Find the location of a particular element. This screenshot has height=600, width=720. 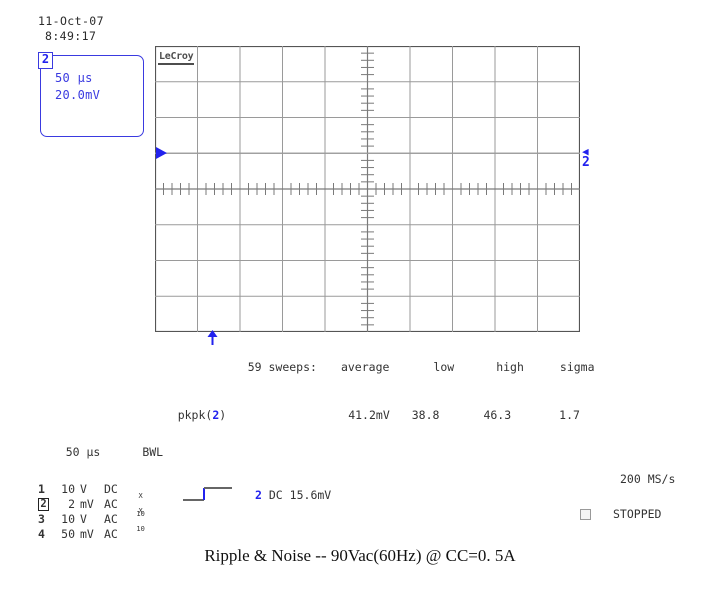

column-low: low is located at coordinates (444, 367).